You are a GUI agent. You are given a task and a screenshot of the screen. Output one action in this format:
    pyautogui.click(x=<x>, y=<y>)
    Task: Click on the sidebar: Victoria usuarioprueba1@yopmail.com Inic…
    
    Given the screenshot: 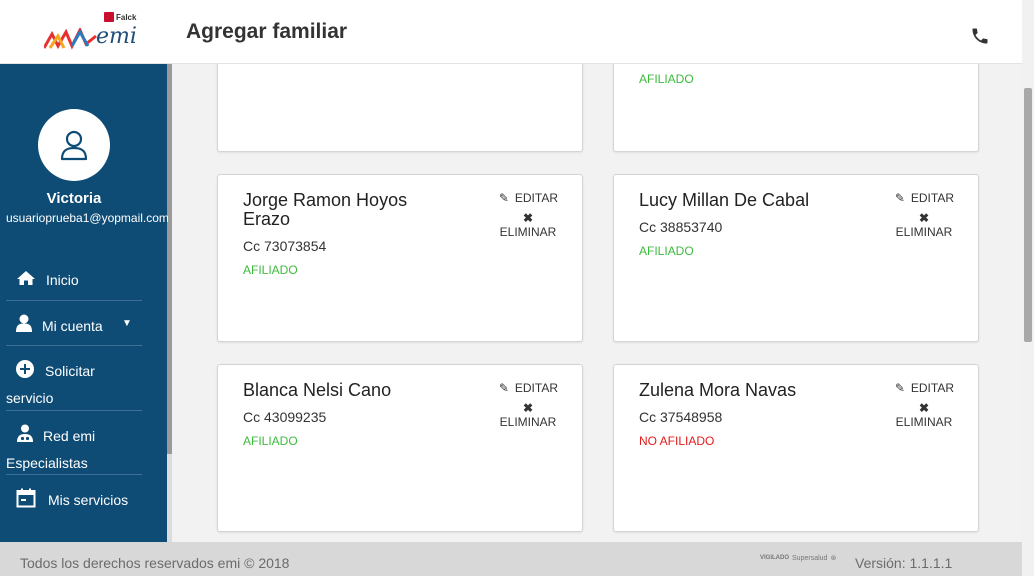 What is the action you would take?
    pyautogui.click(x=86, y=303)
    